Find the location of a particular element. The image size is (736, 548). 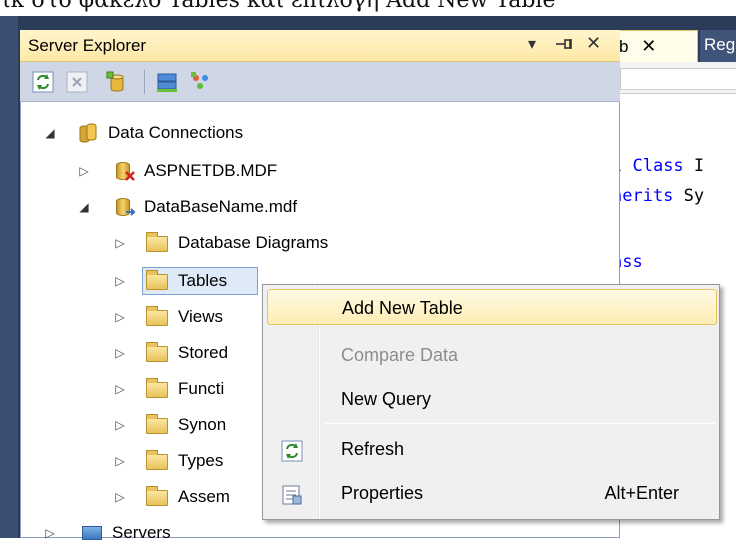

panel-title: Server Explorer is located at coordinates (87, 45).